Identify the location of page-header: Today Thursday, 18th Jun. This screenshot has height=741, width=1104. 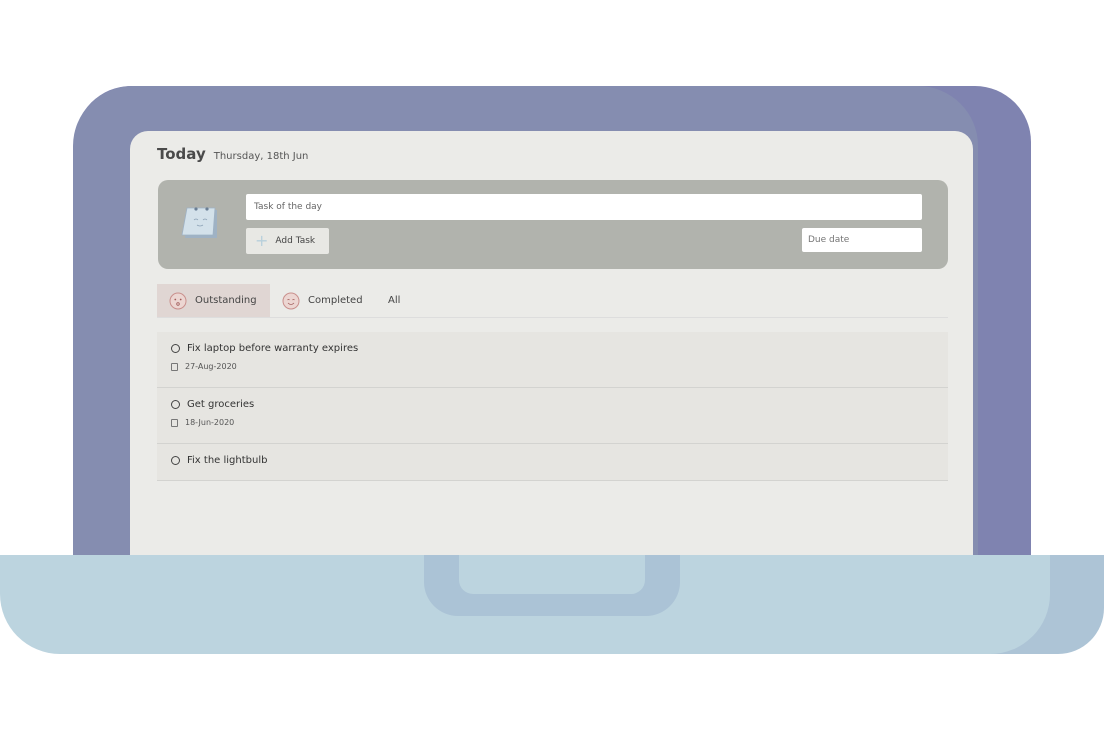
(232, 154).